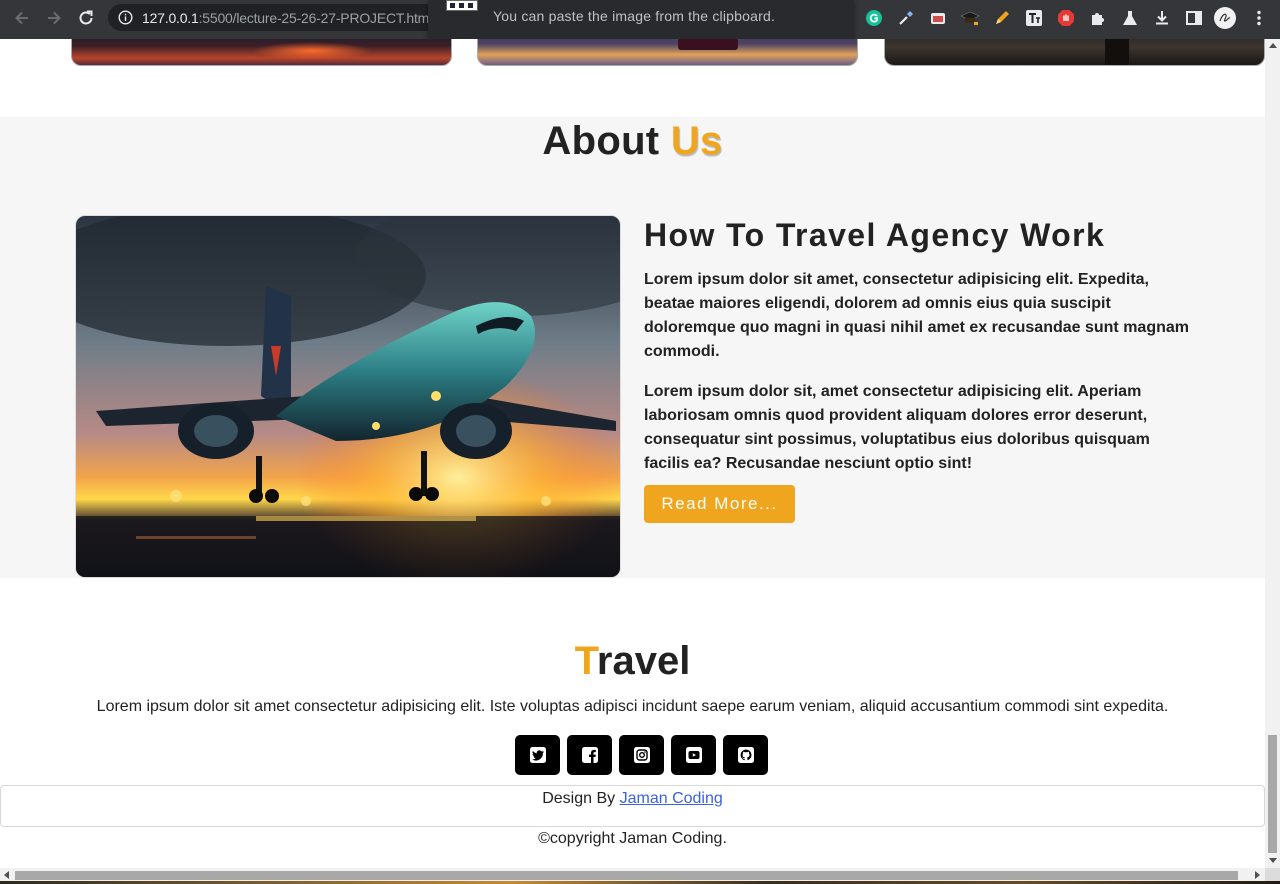 This screenshot has width=1280, height=884. I want to click on profile-avatar-icon, so click(1225, 18).